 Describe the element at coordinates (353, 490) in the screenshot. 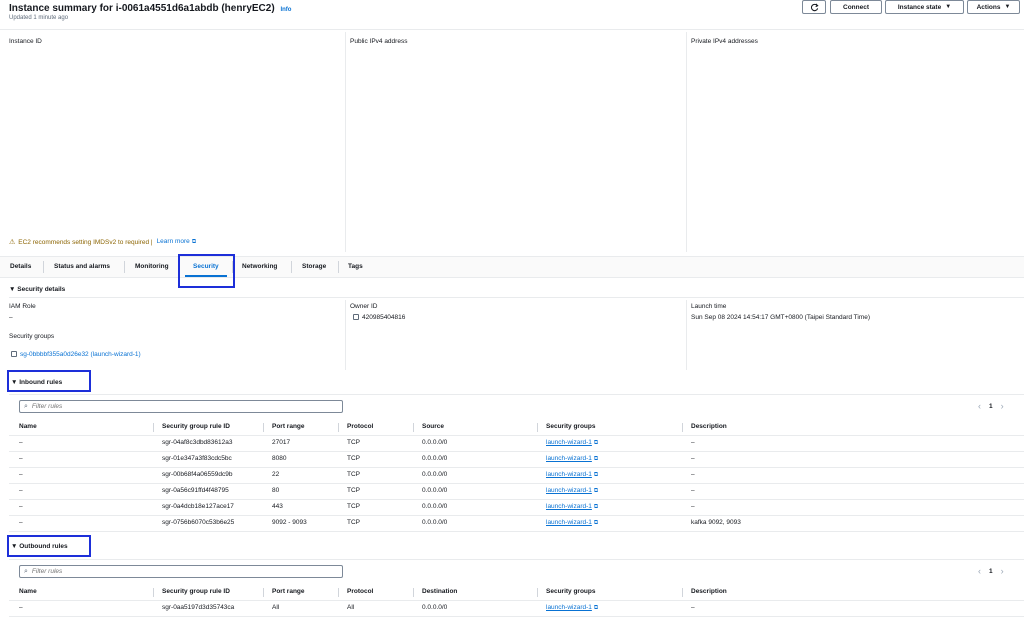

I see `table-cell: TCP` at that location.